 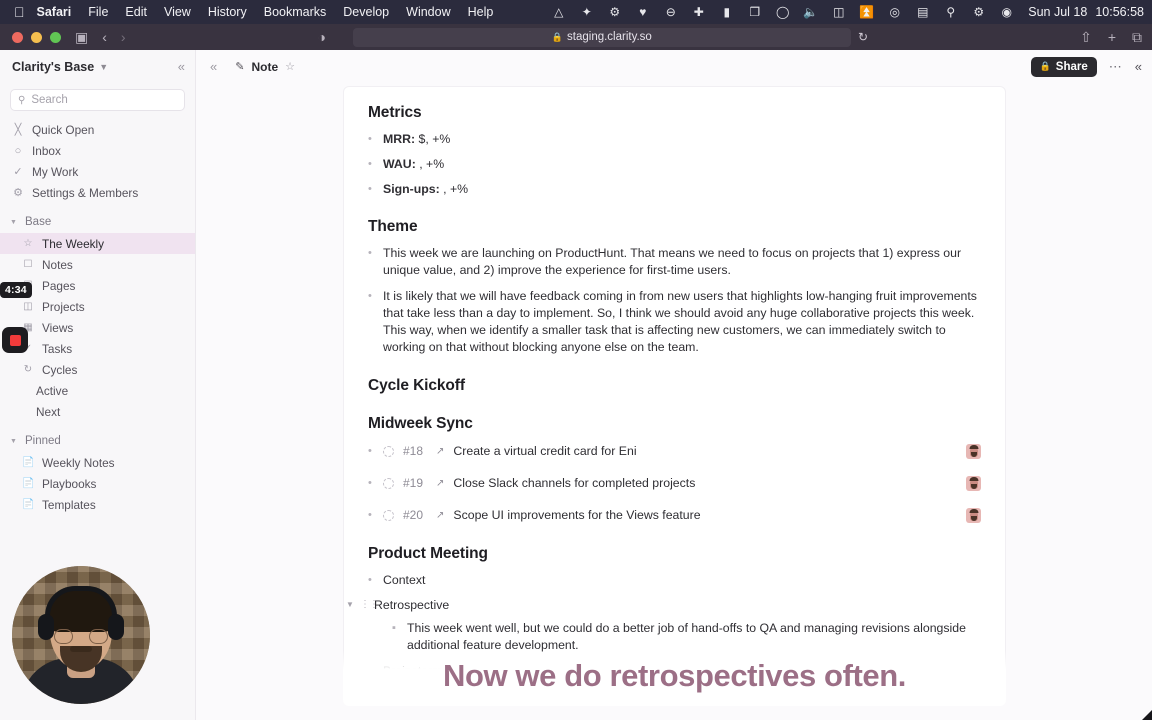 What do you see at coordinates (97, 411) in the screenshot?
I see `sidebar-item-next: Next` at bounding box center [97, 411].